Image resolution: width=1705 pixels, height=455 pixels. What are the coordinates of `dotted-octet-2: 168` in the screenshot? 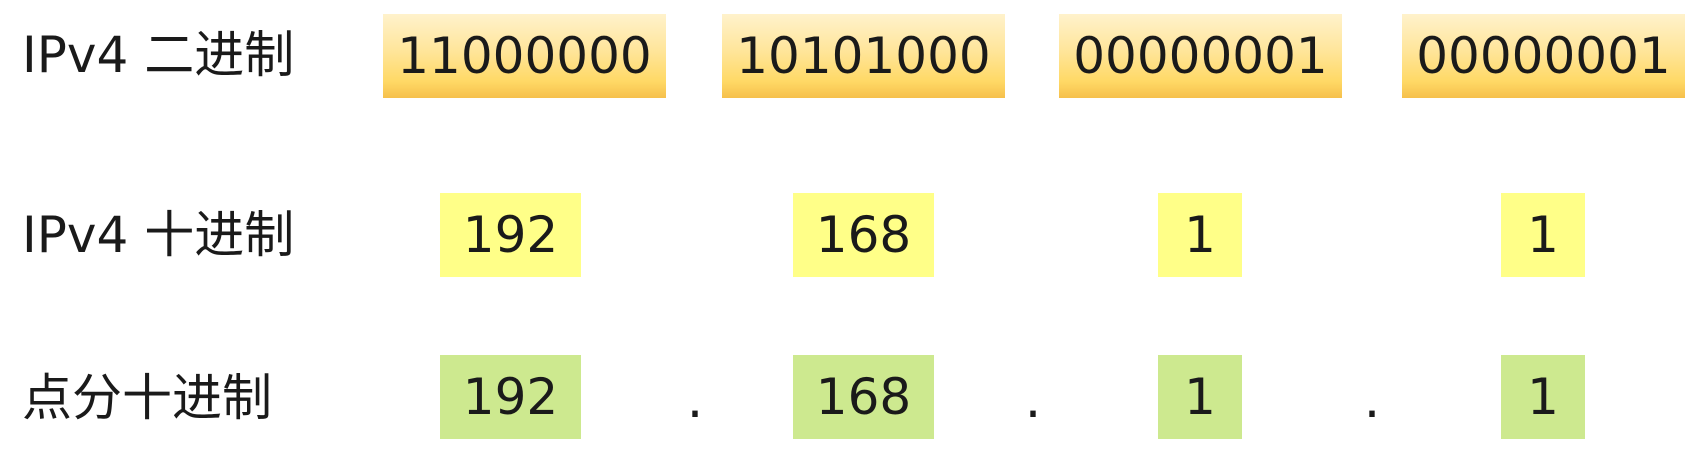 It's located at (863, 397).